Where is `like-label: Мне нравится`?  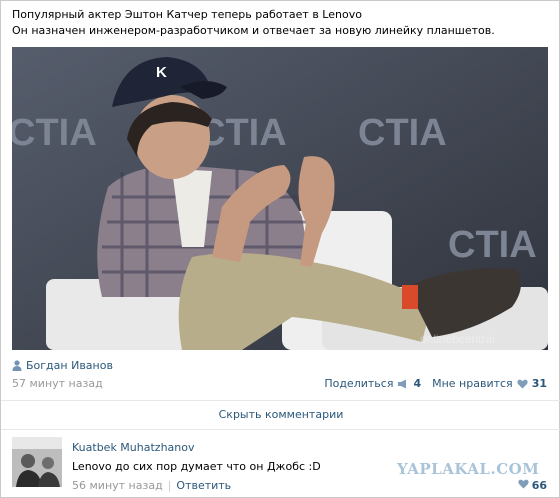 like-label: Мне нравится is located at coordinates (472, 383).